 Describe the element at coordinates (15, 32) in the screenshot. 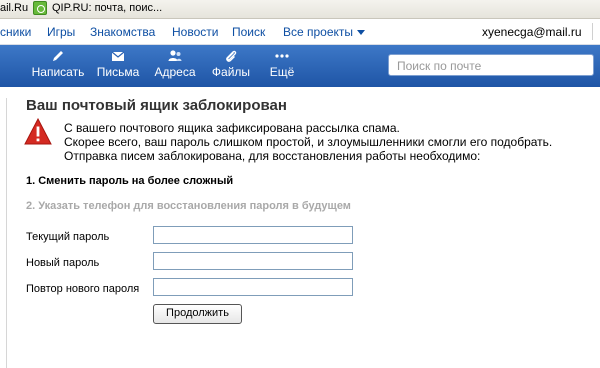

I see `portal-link-partial: сники` at that location.